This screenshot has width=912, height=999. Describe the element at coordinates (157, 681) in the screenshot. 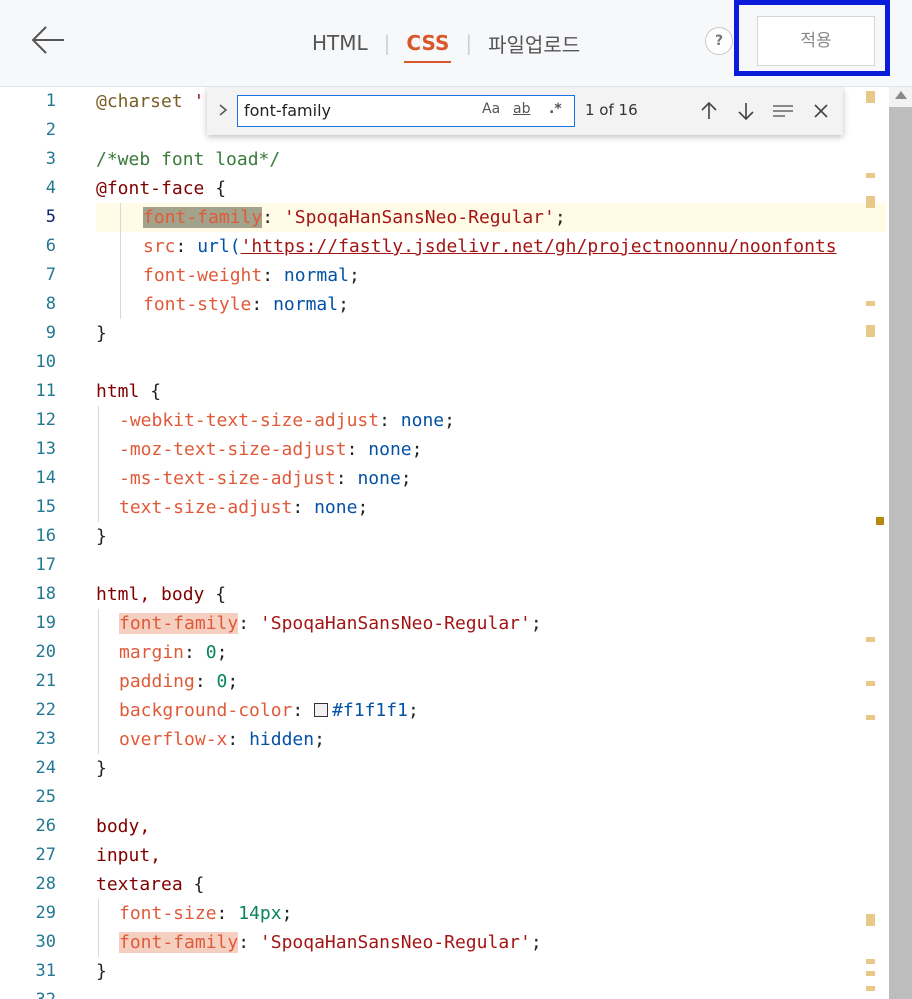

I see `token-property: padding` at that location.